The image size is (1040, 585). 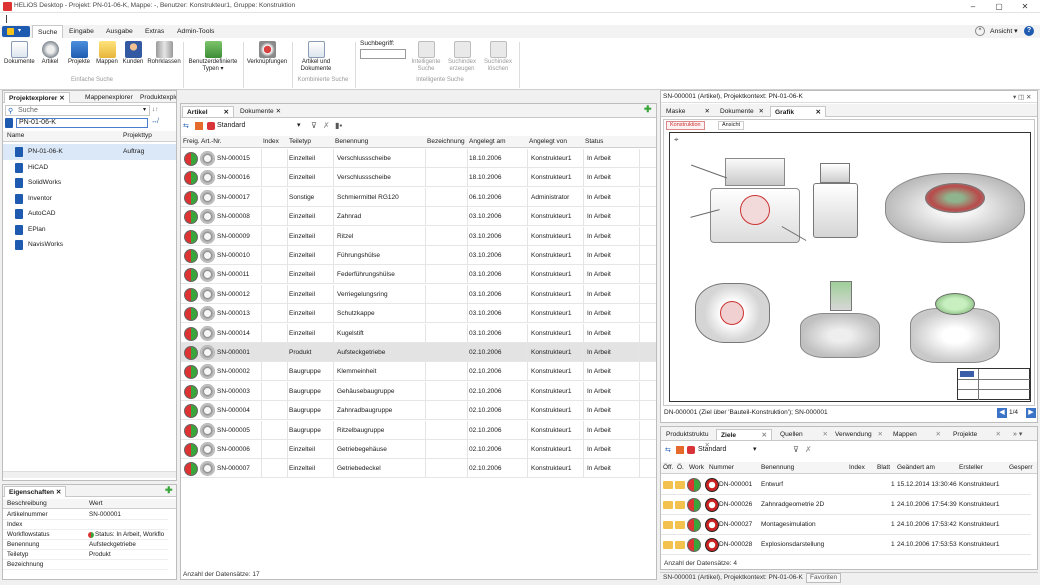 I want to click on project-row: HiCAD, so click(x=89, y=168).